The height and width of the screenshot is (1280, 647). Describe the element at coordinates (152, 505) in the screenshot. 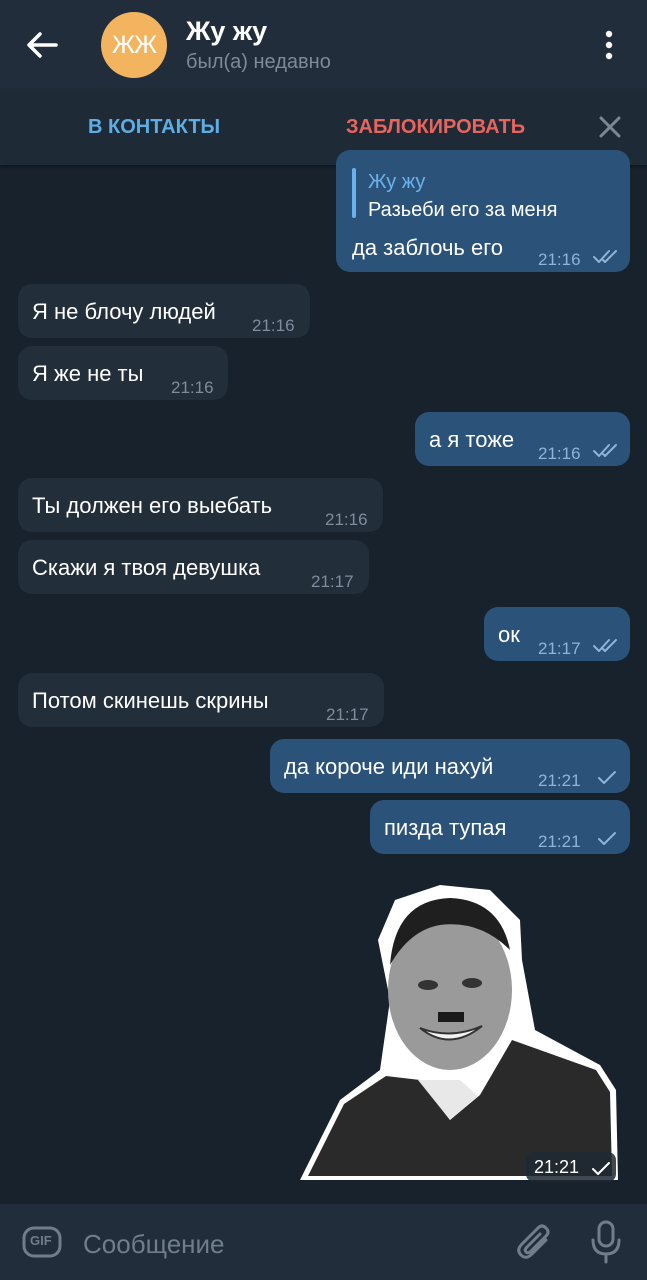

I see `message-text: Ты должен его выебать` at that location.